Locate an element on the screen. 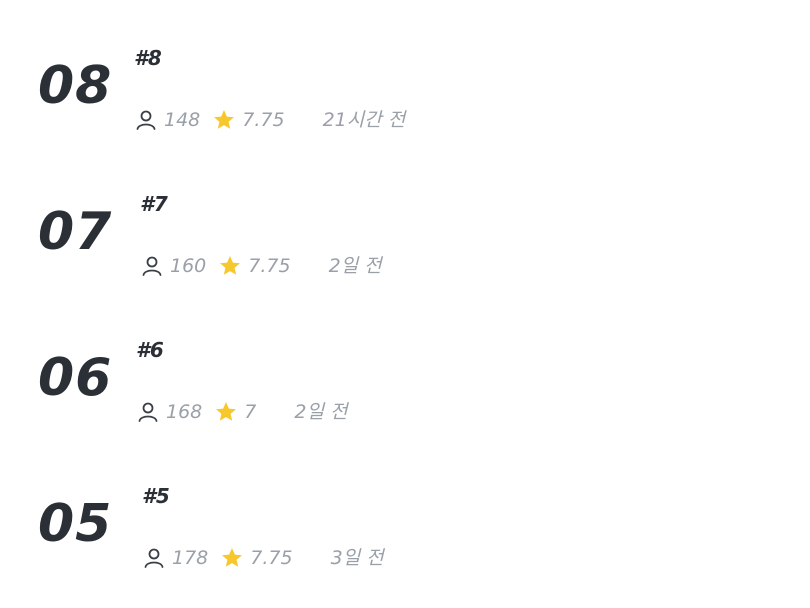 Image resolution: width=810 pixels, height=608 pixels. episode-meta: 148 7.75 21시간 전 is located at coordinates (269, 120).